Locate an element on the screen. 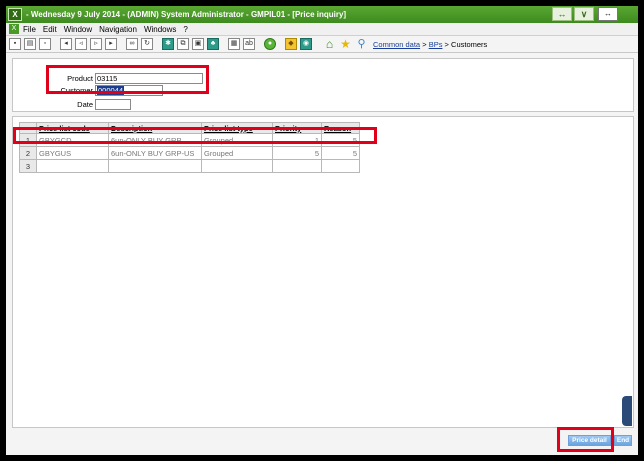 This screenshot has height=461, width=644. breadcrumb: Common data > BPs > Customers is located at coordinates (430, 44).